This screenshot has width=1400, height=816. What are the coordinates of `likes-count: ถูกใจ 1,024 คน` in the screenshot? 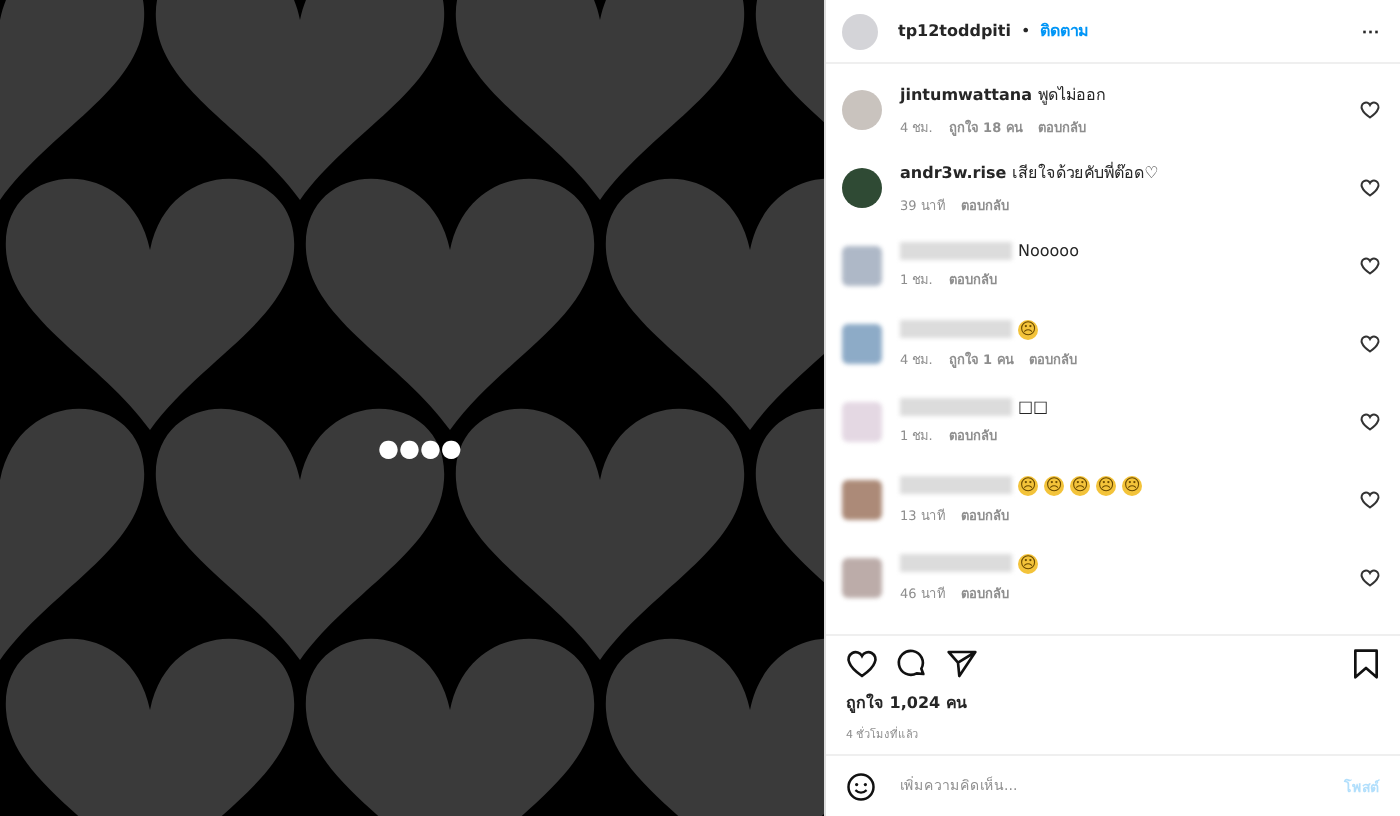 It's located at (1113, 703).